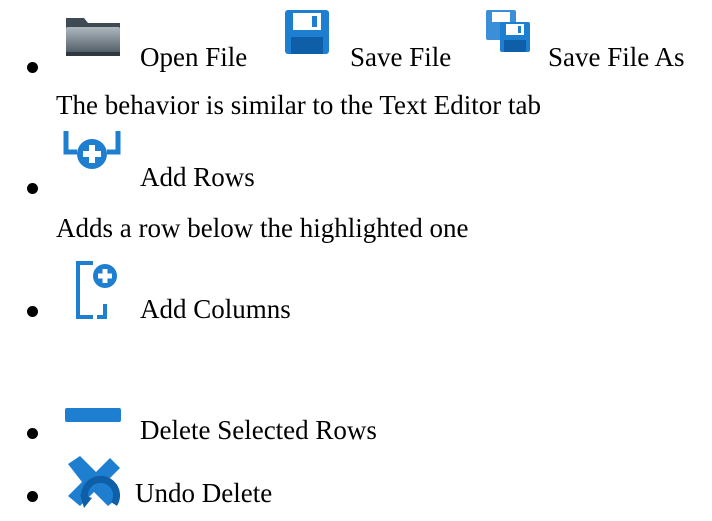 The image size is (712, 521). What do you see at coordinates (356, 290) in the screenshot?
I see `list-item-add-columns: Add Columns` at bounding box center [356, 290].